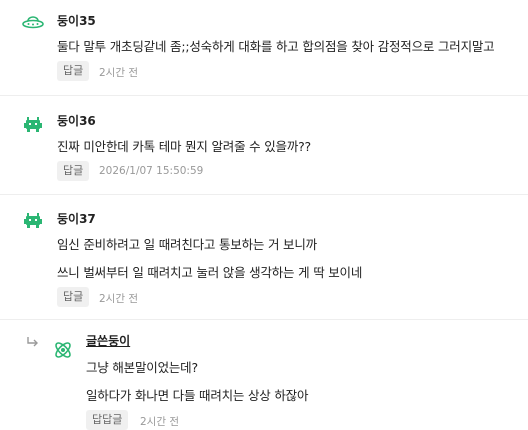 The image size is (528, 430). I want to click on ufo-icon, so click(33, 23).